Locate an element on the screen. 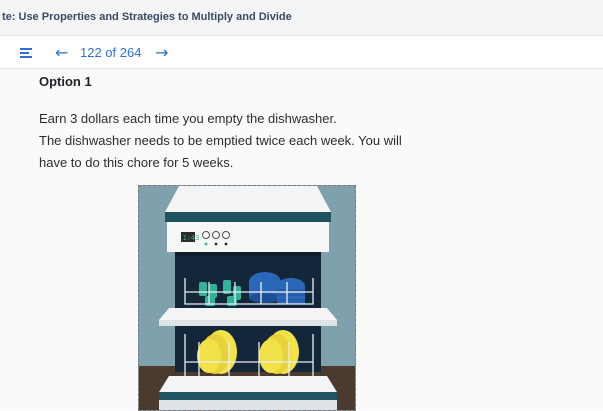  option-title: Option 1 is located at coordinates (65, 81).